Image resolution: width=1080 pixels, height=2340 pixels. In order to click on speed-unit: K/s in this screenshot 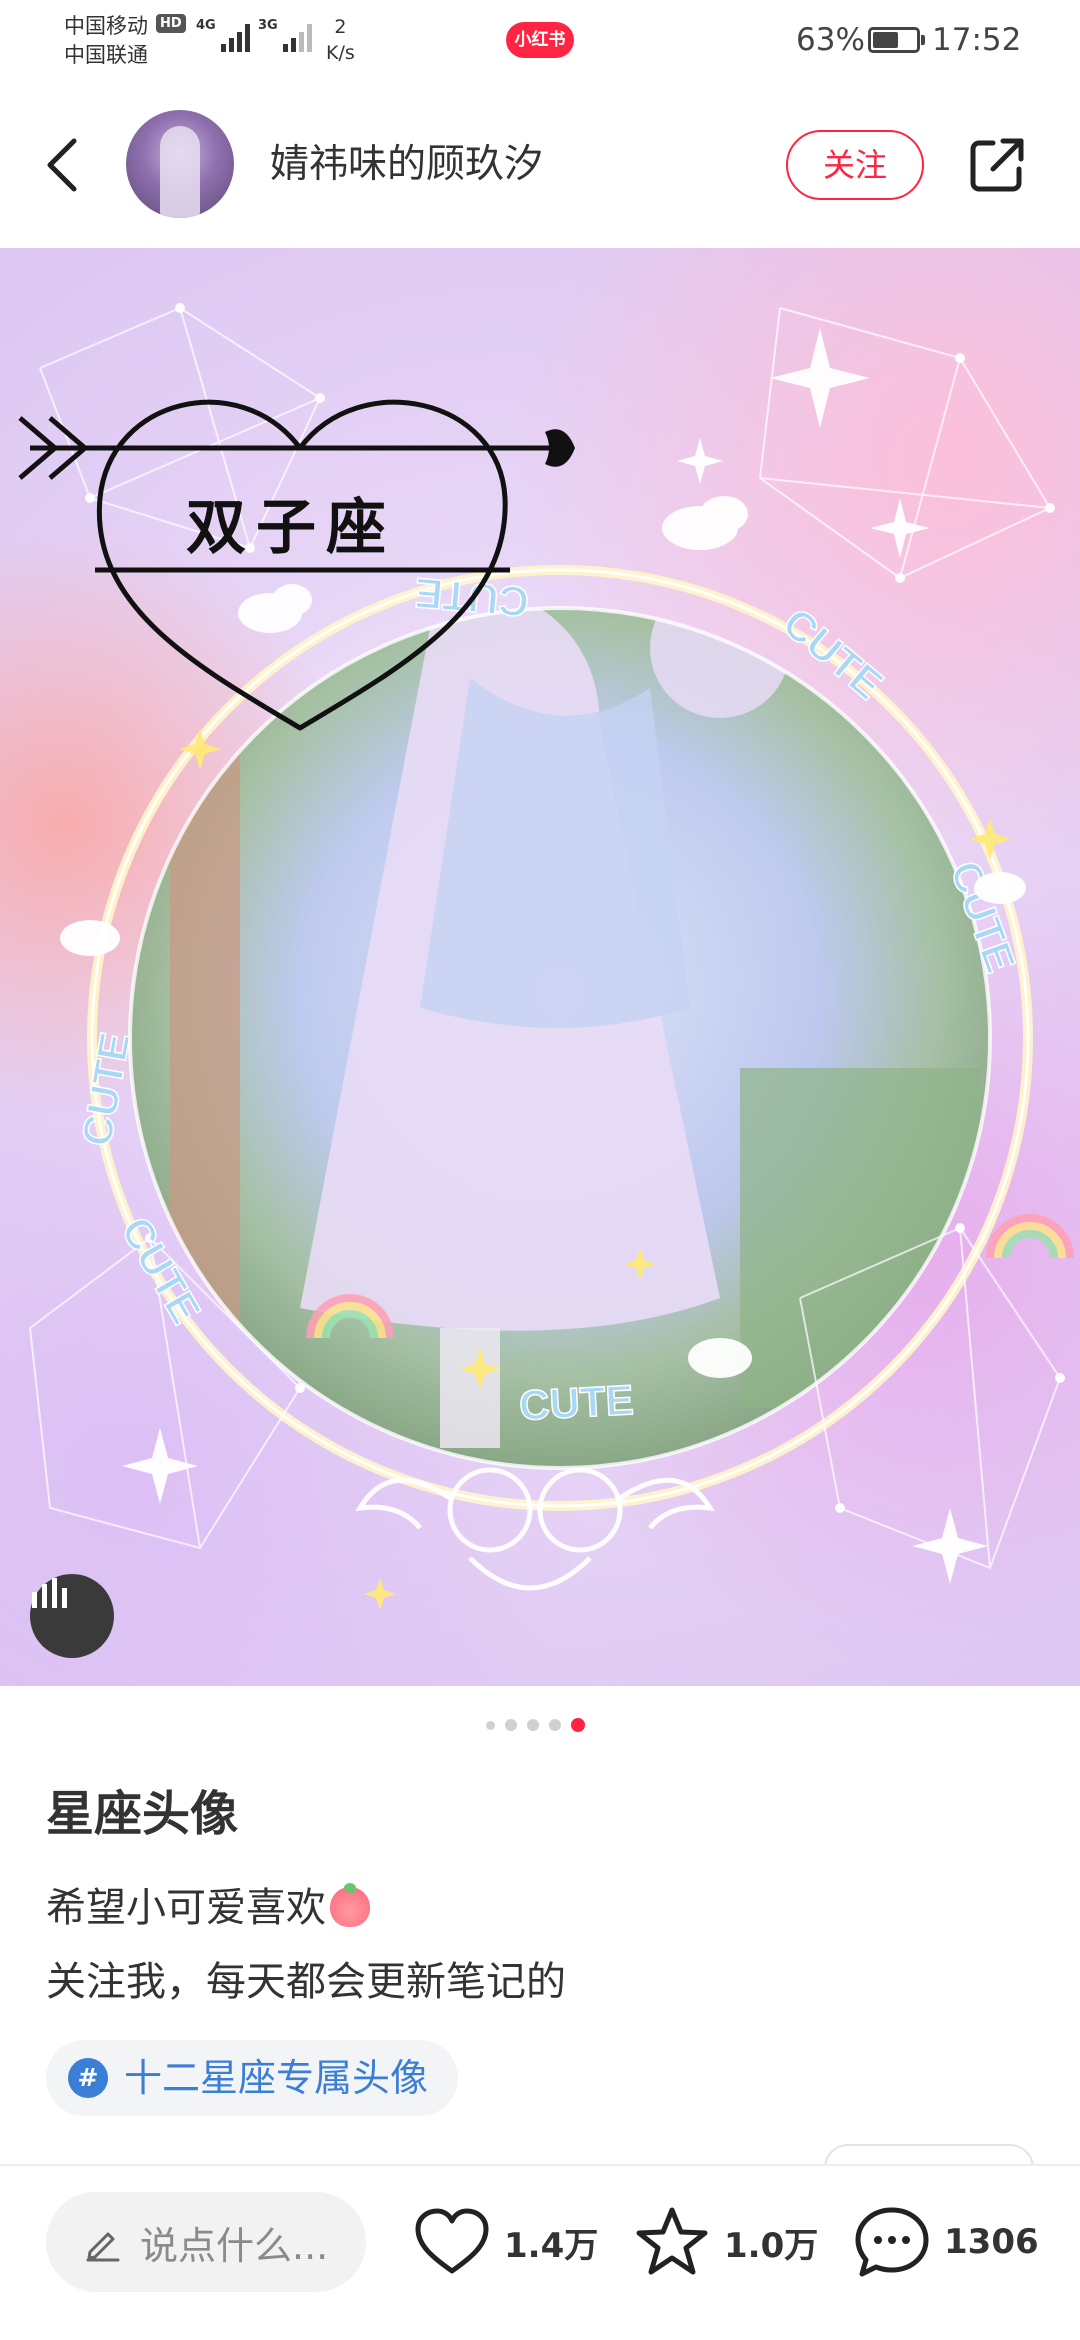, I will do `click(340, 53)`.